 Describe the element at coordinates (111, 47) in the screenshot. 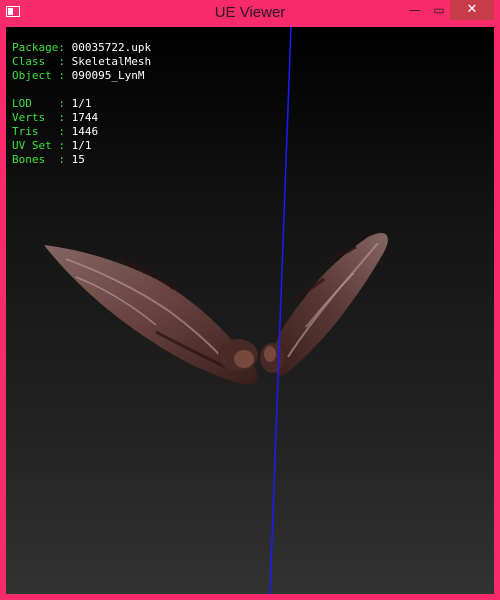

I see `info-value: 00035722.upk` at that location.